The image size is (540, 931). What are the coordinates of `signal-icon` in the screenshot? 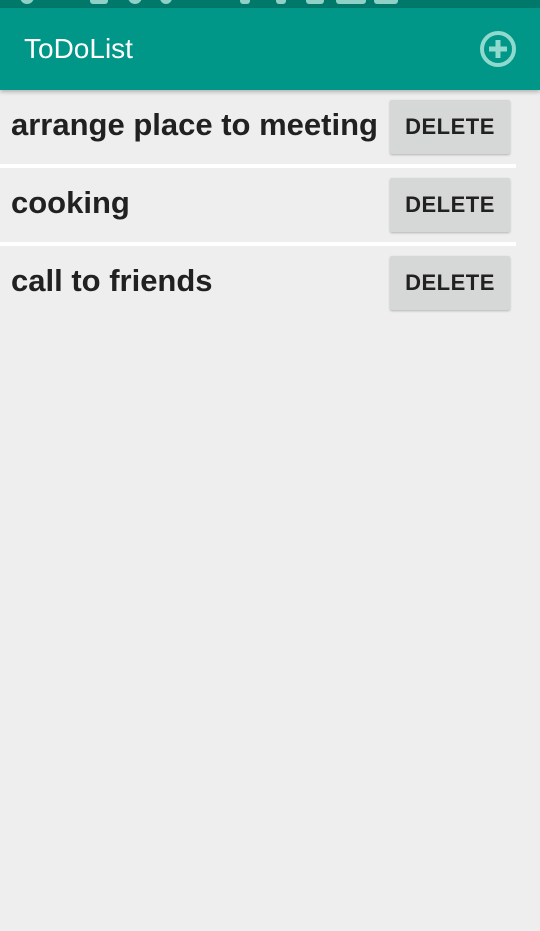 It's located at (386, 2).